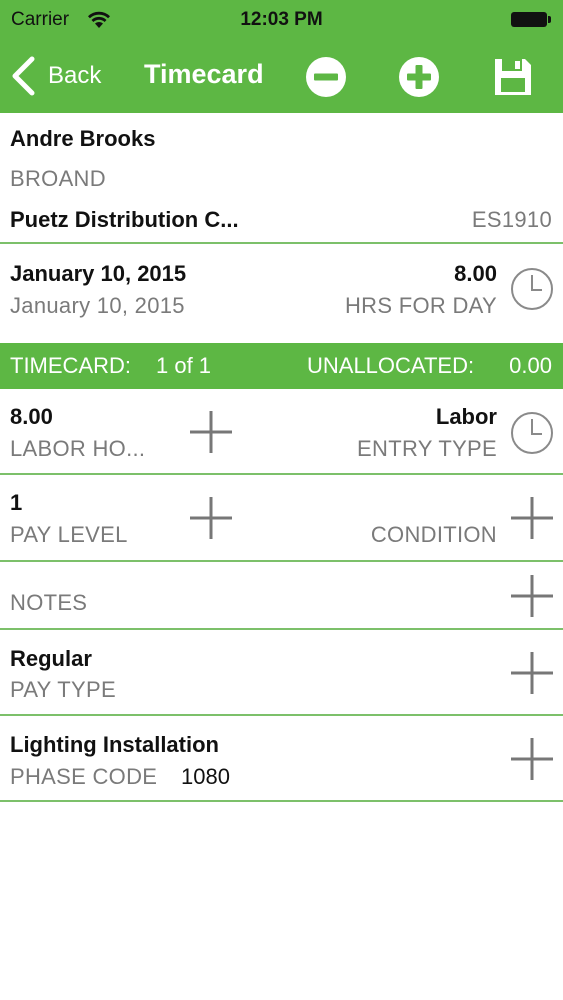  What do you see at coordinates (49, 602) in the screenshot?
I see `notes-label: NOTES` at bounding box center [49, 602].